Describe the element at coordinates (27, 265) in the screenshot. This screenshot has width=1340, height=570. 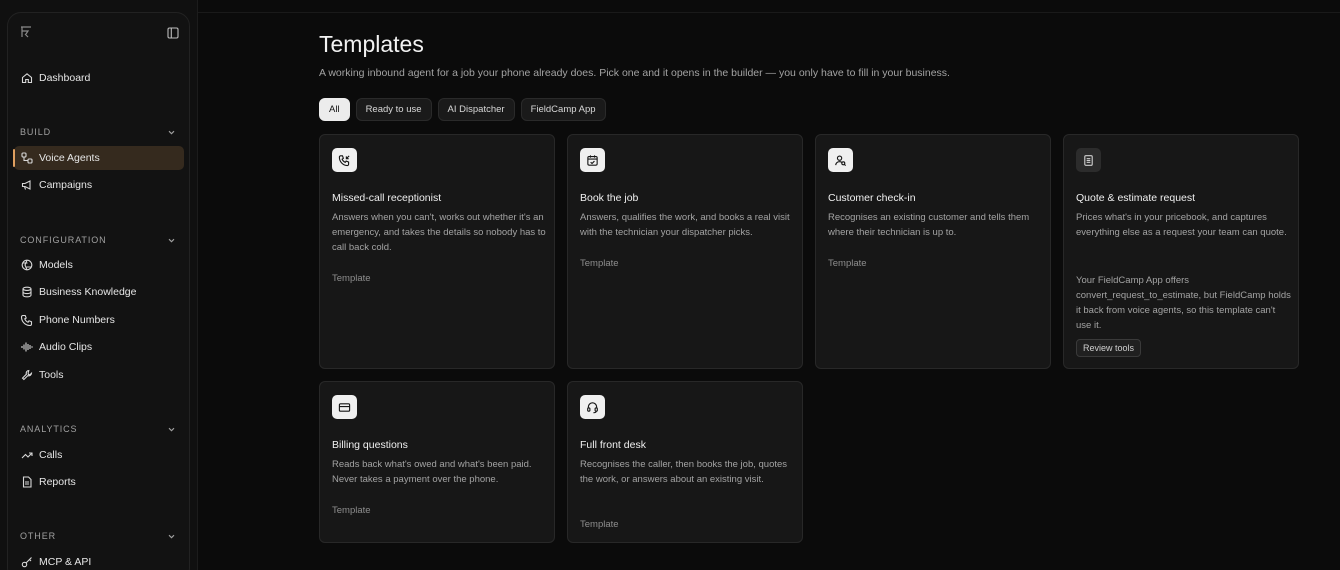
I see `aperture-icon` at that location.